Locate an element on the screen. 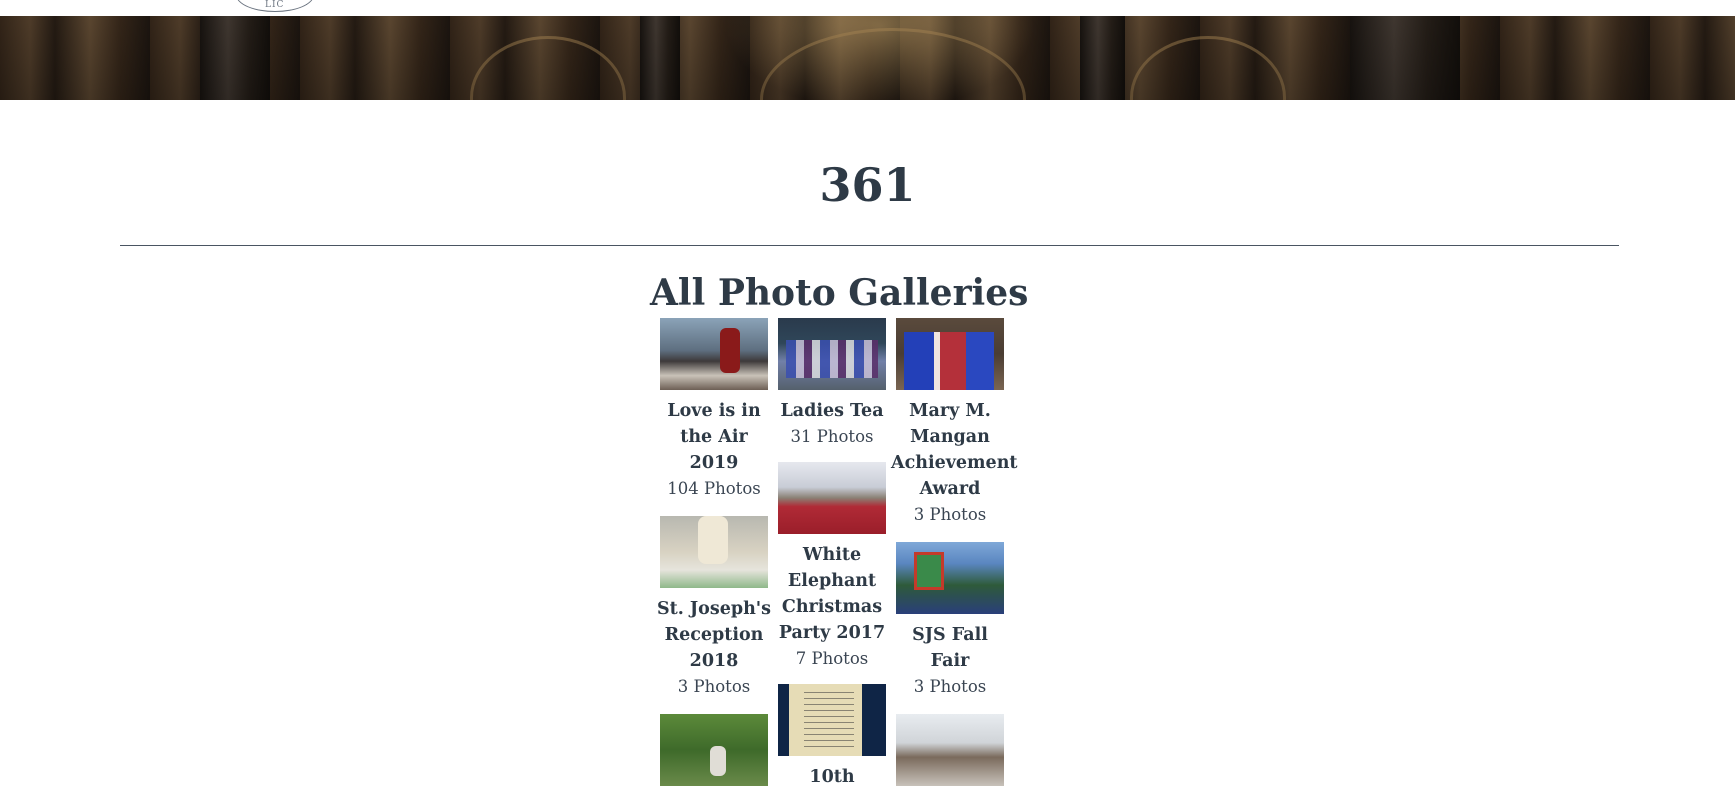 The image size is (1735, 800). photo-count: 104 Photos is located at coordinates (714, 488).